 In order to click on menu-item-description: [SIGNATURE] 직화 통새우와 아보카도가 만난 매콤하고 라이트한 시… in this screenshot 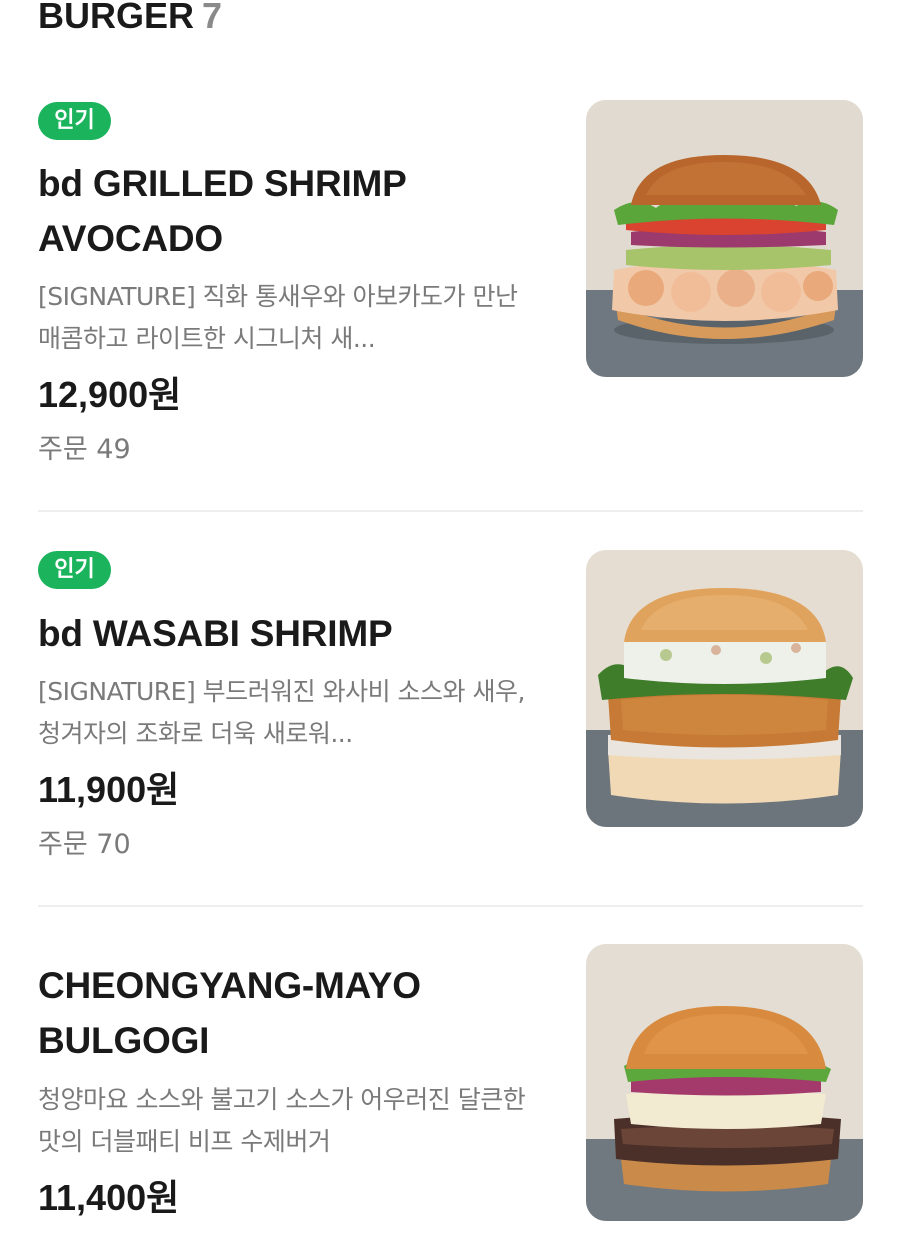, I will do `click(278, 317)`.